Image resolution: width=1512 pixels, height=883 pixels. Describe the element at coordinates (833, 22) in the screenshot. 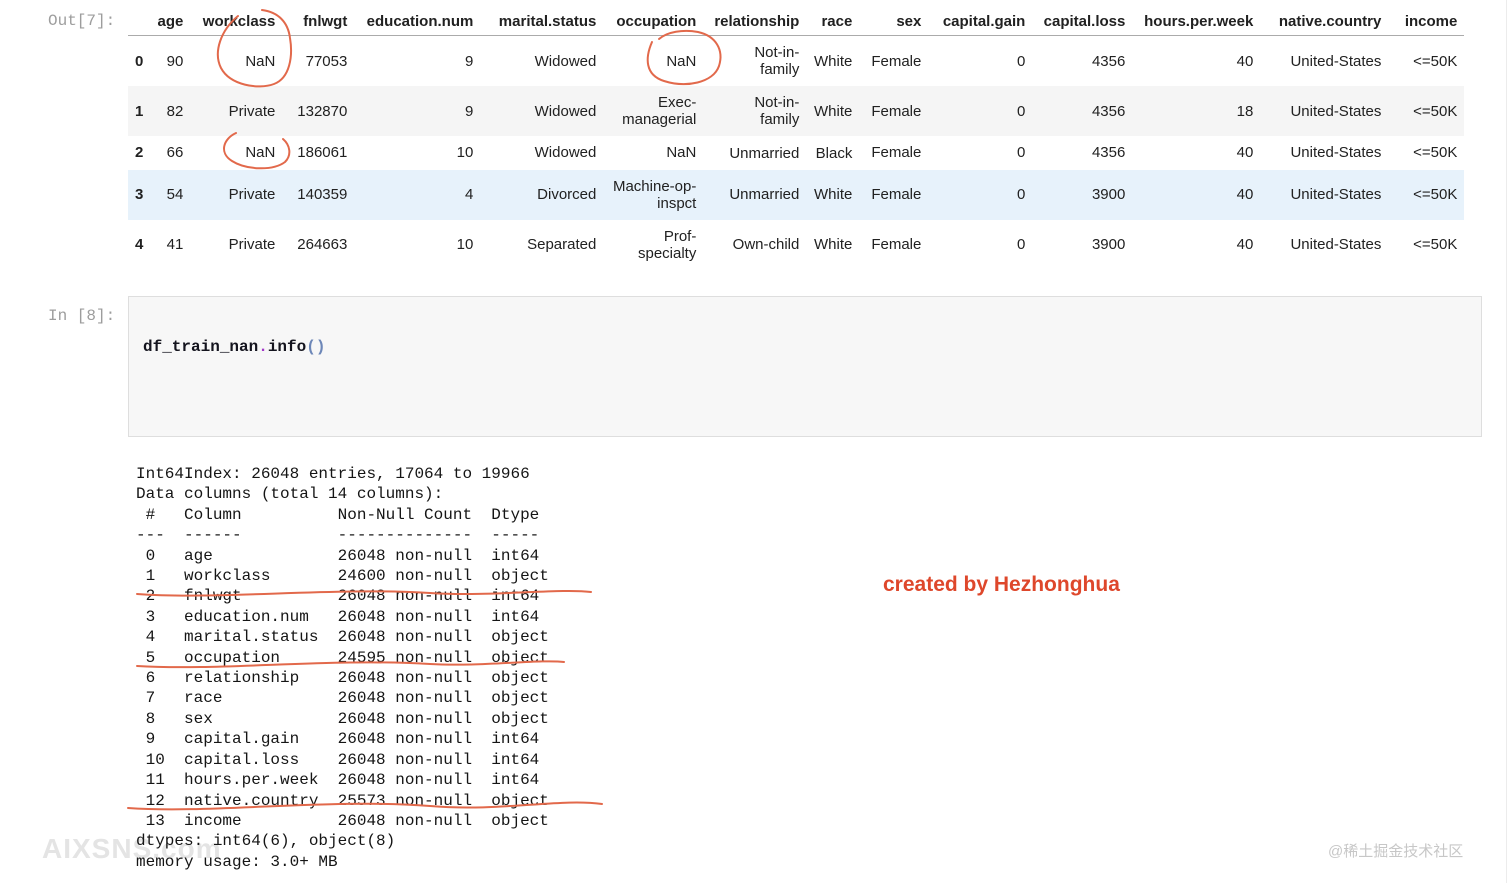

I see `column-header: race` at that location.